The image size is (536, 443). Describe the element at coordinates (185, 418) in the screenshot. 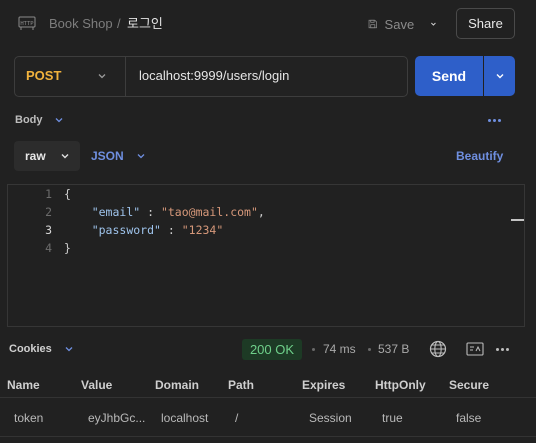

I see `table-cell: localhost` at that location.